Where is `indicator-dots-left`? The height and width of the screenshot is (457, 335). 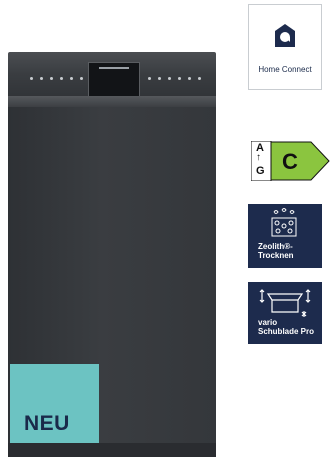
indicator-dots-left is located at coordinates (56, 78).